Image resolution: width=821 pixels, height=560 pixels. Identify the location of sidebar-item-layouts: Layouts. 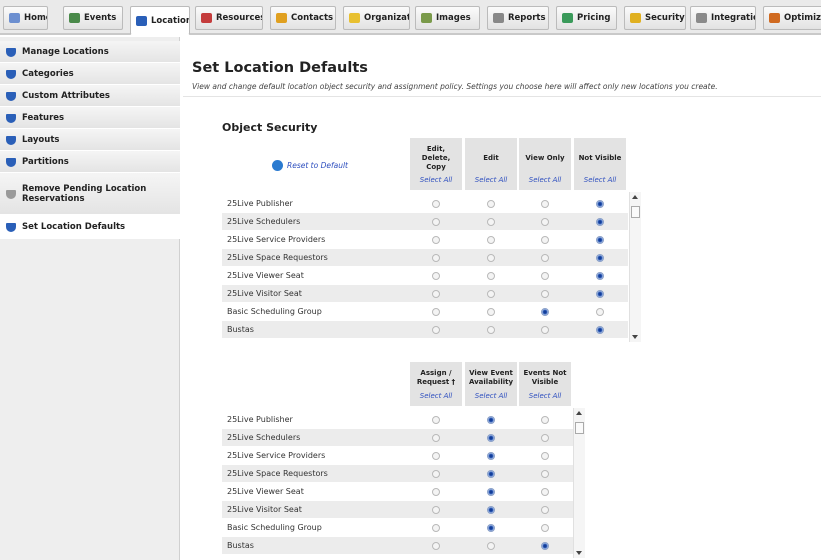
(90, 140).